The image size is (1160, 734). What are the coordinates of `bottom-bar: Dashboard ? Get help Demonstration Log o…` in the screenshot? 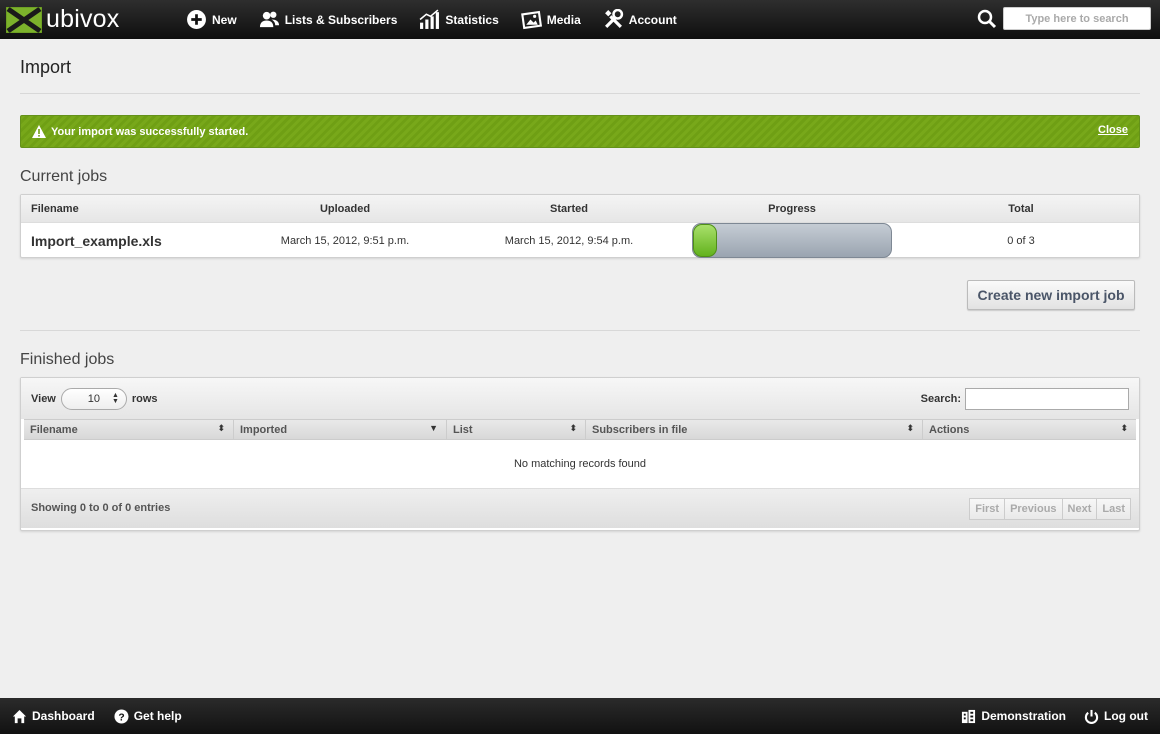 It's located at (580, 716).